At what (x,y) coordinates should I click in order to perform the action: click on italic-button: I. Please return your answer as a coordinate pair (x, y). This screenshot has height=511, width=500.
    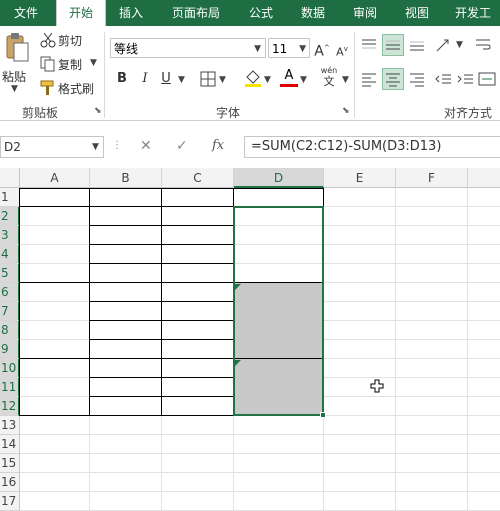
    Looking at the image, I should click on (145, 79).